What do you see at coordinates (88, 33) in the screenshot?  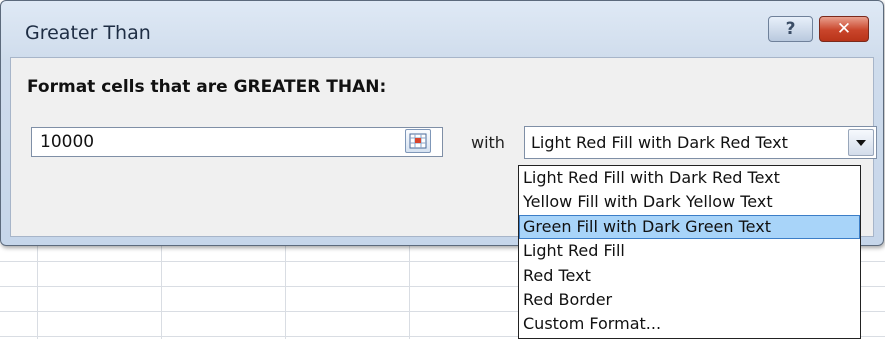 I see `dialog-title: Greater Than` at bounding box center [88, 33].